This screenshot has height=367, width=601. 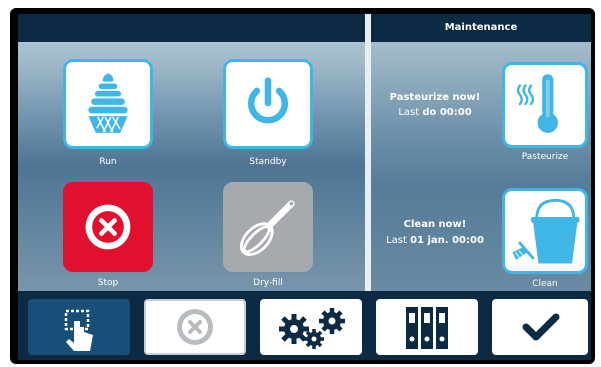 I want to click on power-icon, so click(x=268, y=100).